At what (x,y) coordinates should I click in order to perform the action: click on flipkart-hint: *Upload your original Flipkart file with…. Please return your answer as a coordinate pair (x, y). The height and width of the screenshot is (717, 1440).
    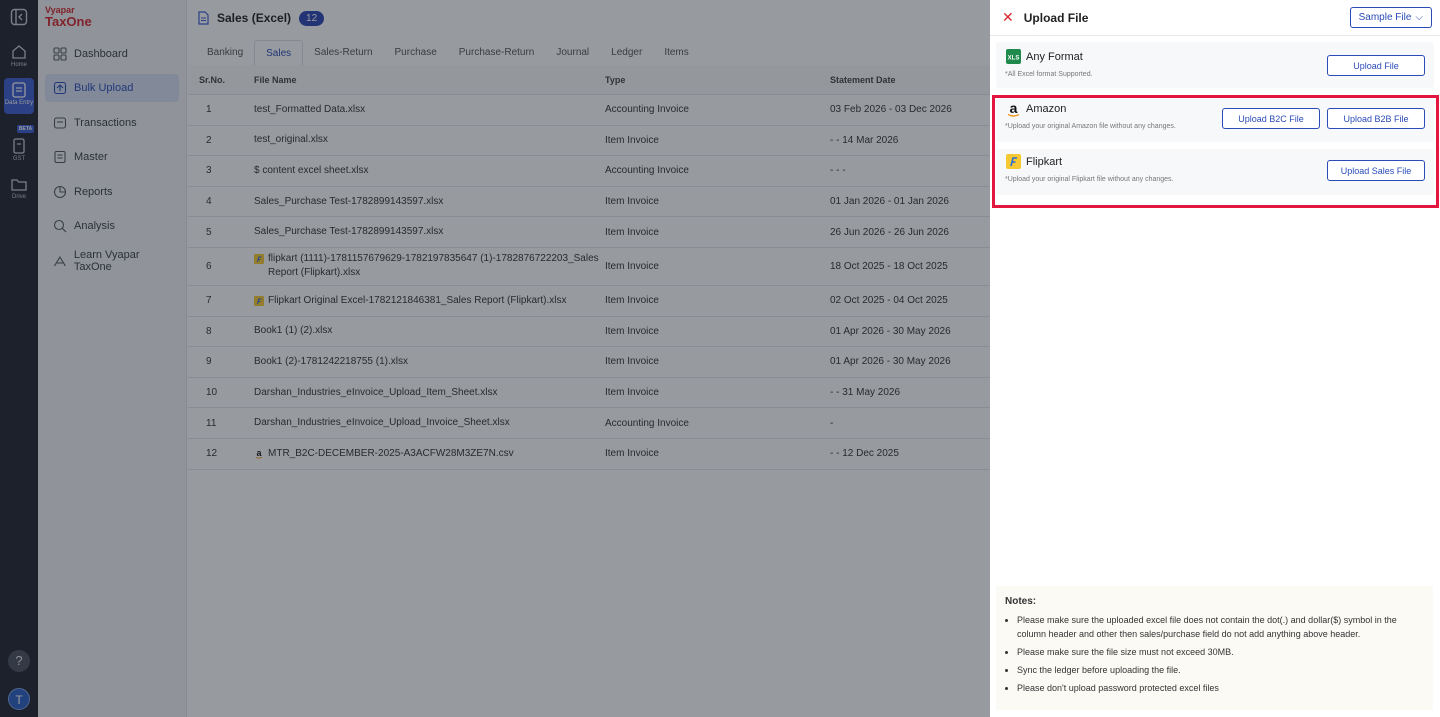
    Looking at the image, I should click on (1089, 179).